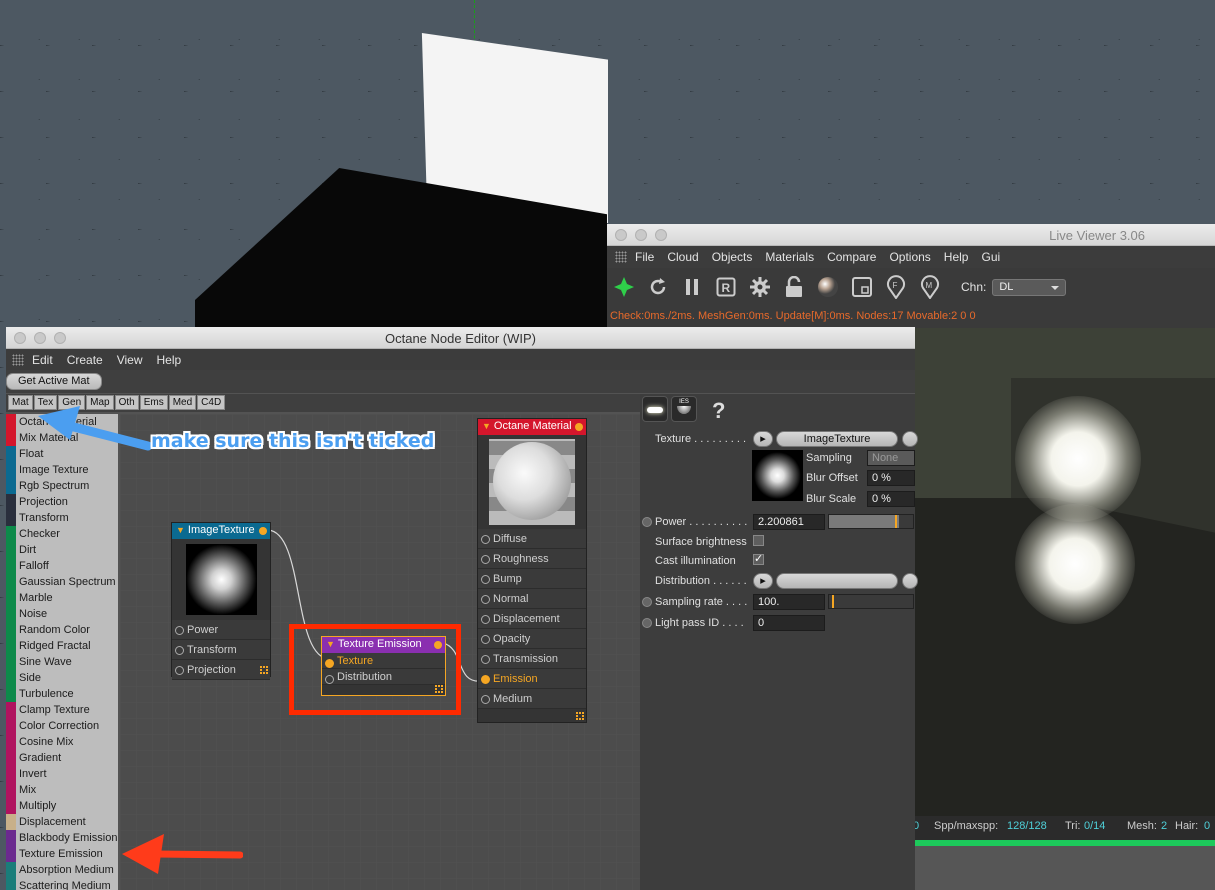  I want to click on sampling-field: None, so click(891, 458).